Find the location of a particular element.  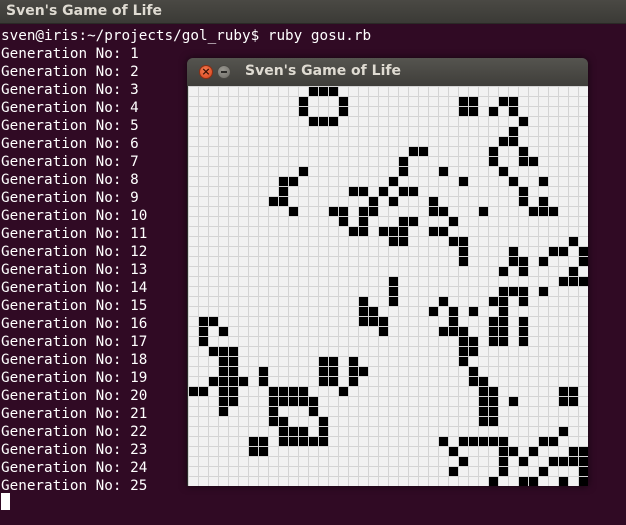

terminal-output-line: Generation No: 15 is located at coordinates (74, 306).